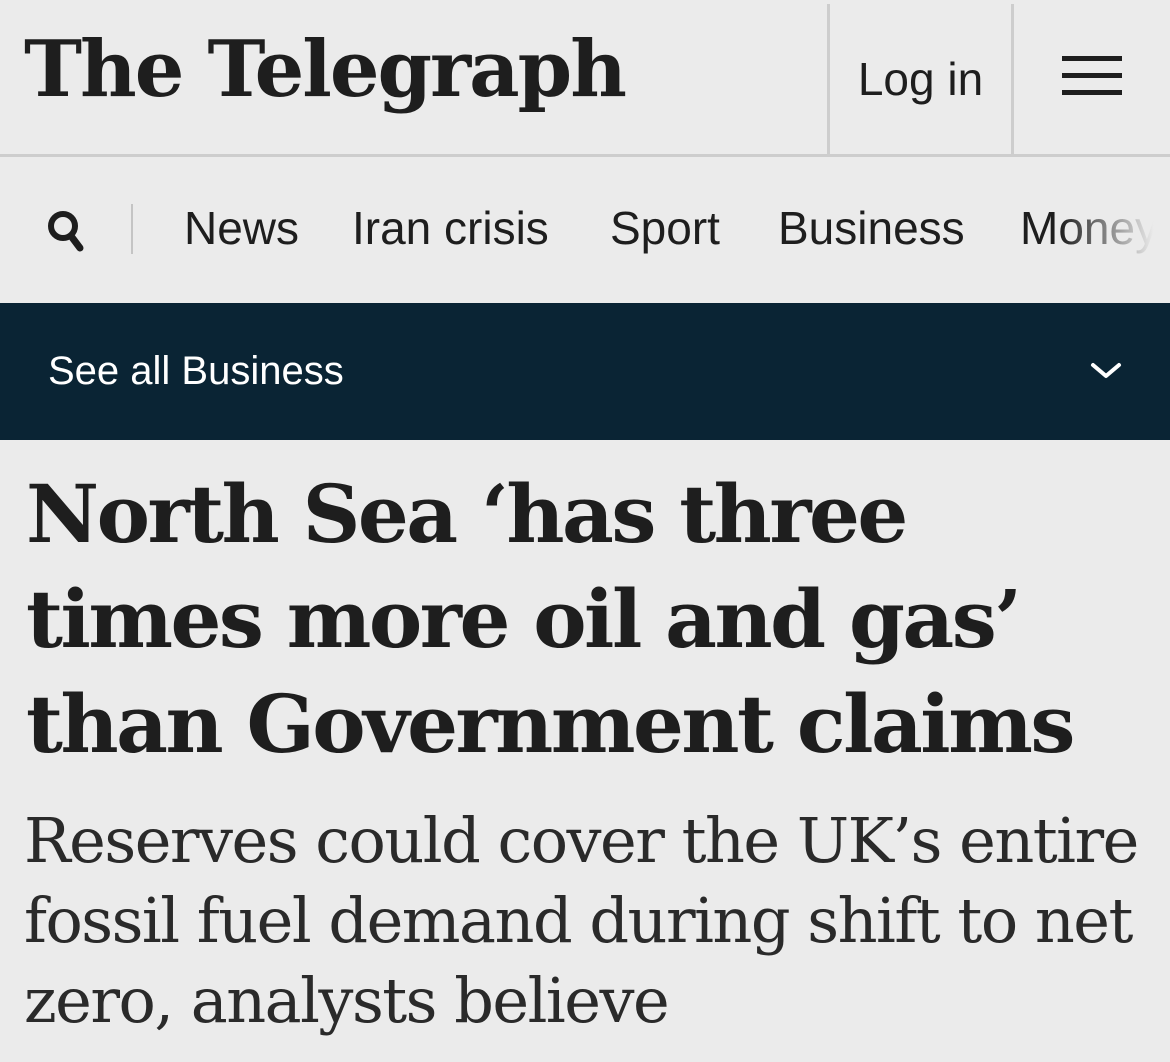 This screenshot has width=1170, height=1062. I want to click on masthead: The Telegraph Log in, so click(585, 78).